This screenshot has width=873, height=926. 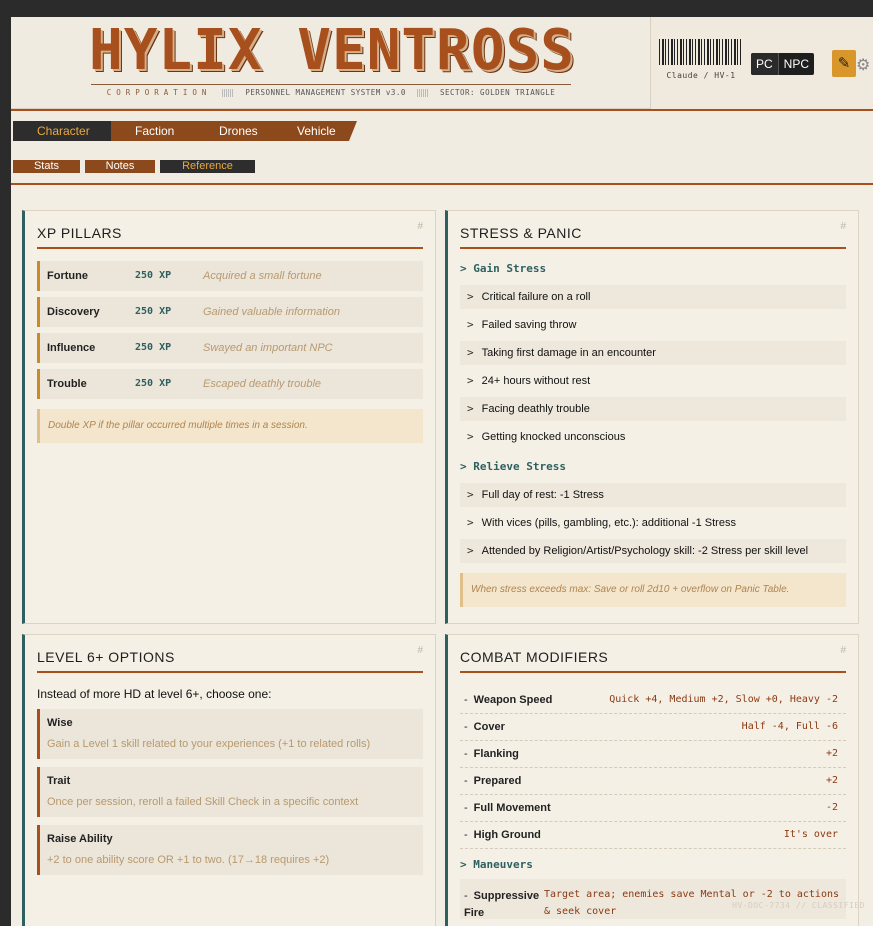 What do you see at coordinates (207, 166) in the screenshot?
I see `subtab-reference: Reference` at bounding box center [207, 166].